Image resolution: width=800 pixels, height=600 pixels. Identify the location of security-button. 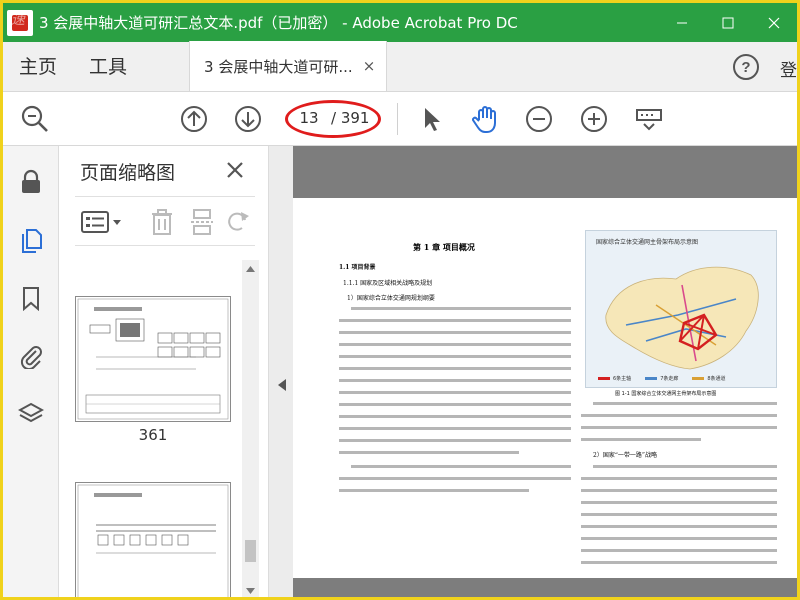
(31, 182).